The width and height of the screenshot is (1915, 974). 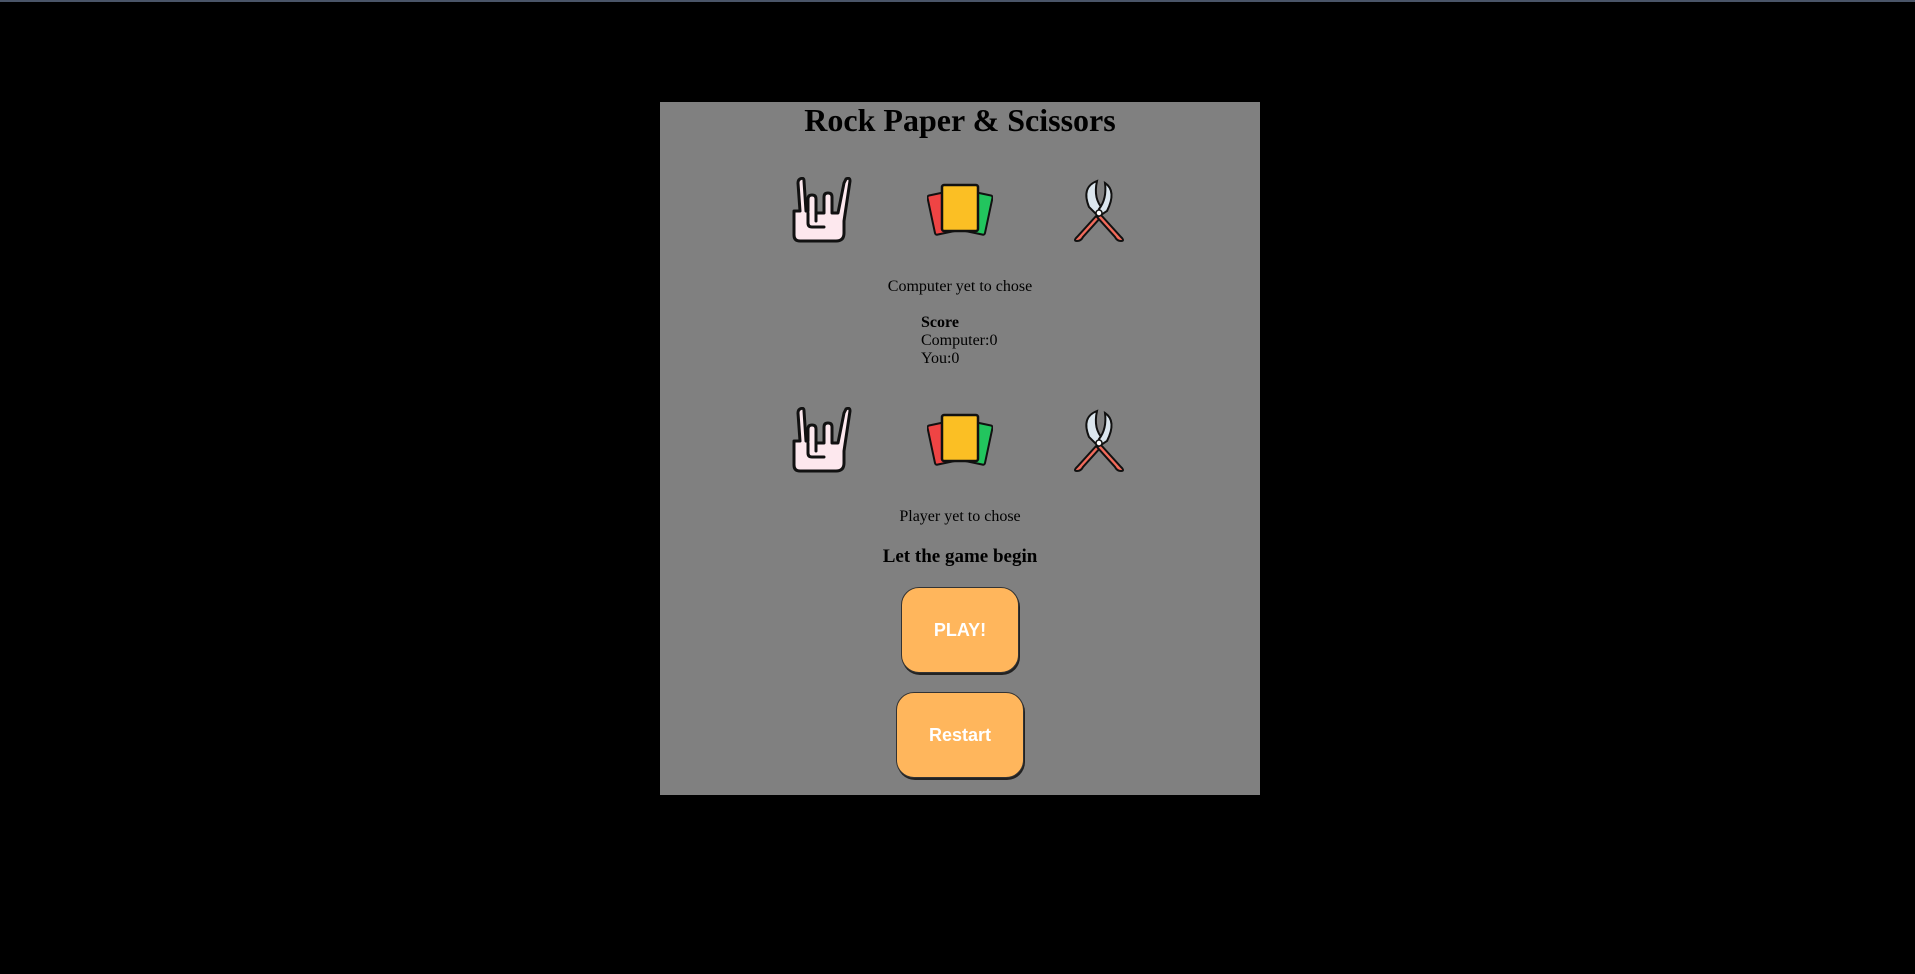 What do you see at coordinates (936, 358) in the screenshot?
I see `player-score-label: You:` at bounding box center [936, 358].